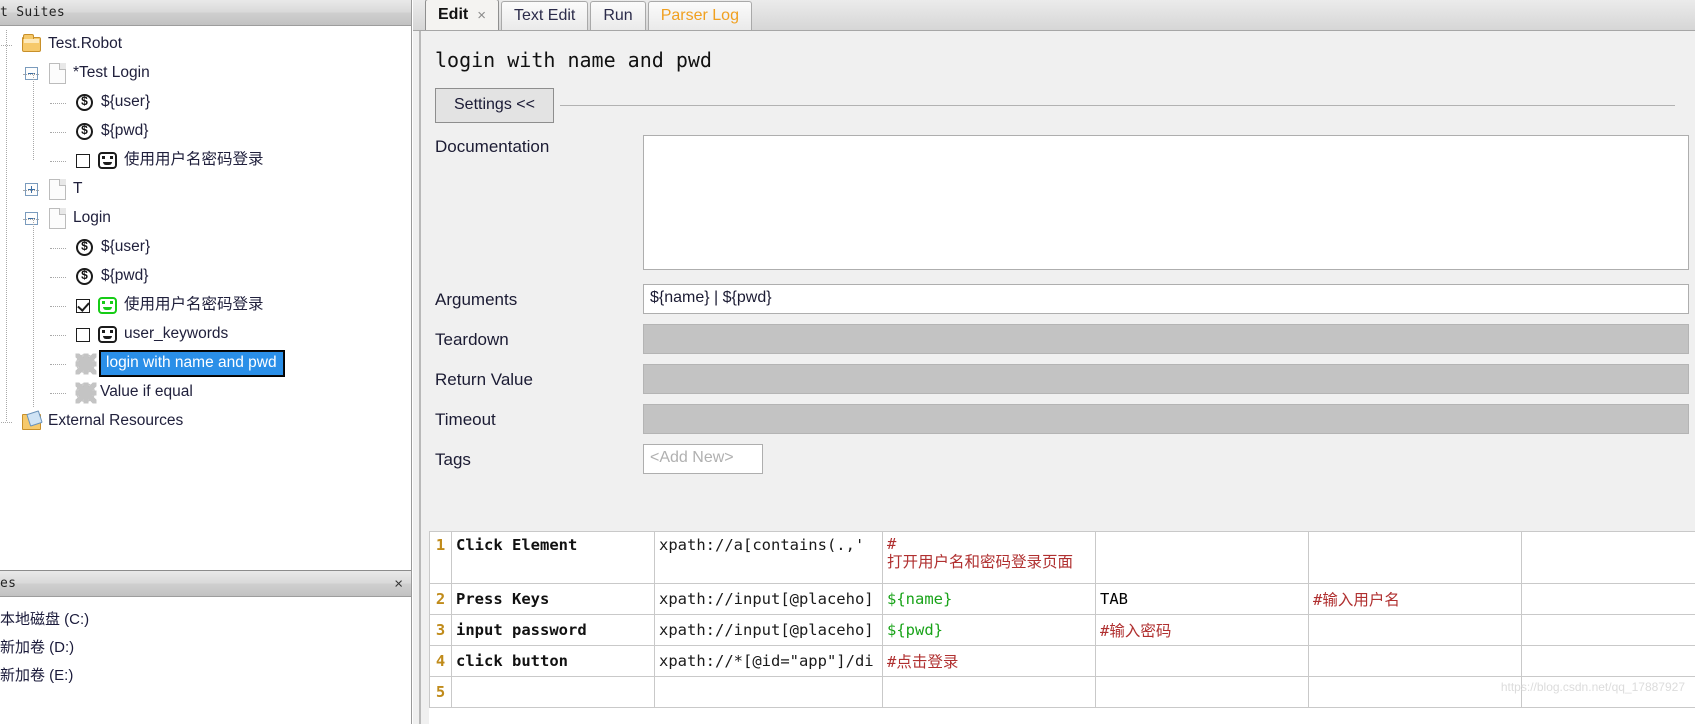  Describe the element at coordinates (553, 692) in the screenshot. I see `step-keyword-cell` at that location.